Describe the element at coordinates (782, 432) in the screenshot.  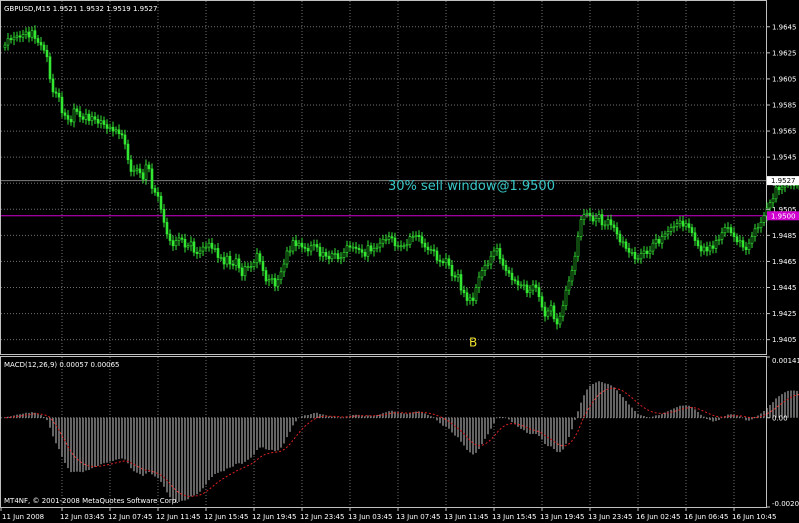
I see `macd-axis: 0.00141 0.00 -0.00207` at that location.